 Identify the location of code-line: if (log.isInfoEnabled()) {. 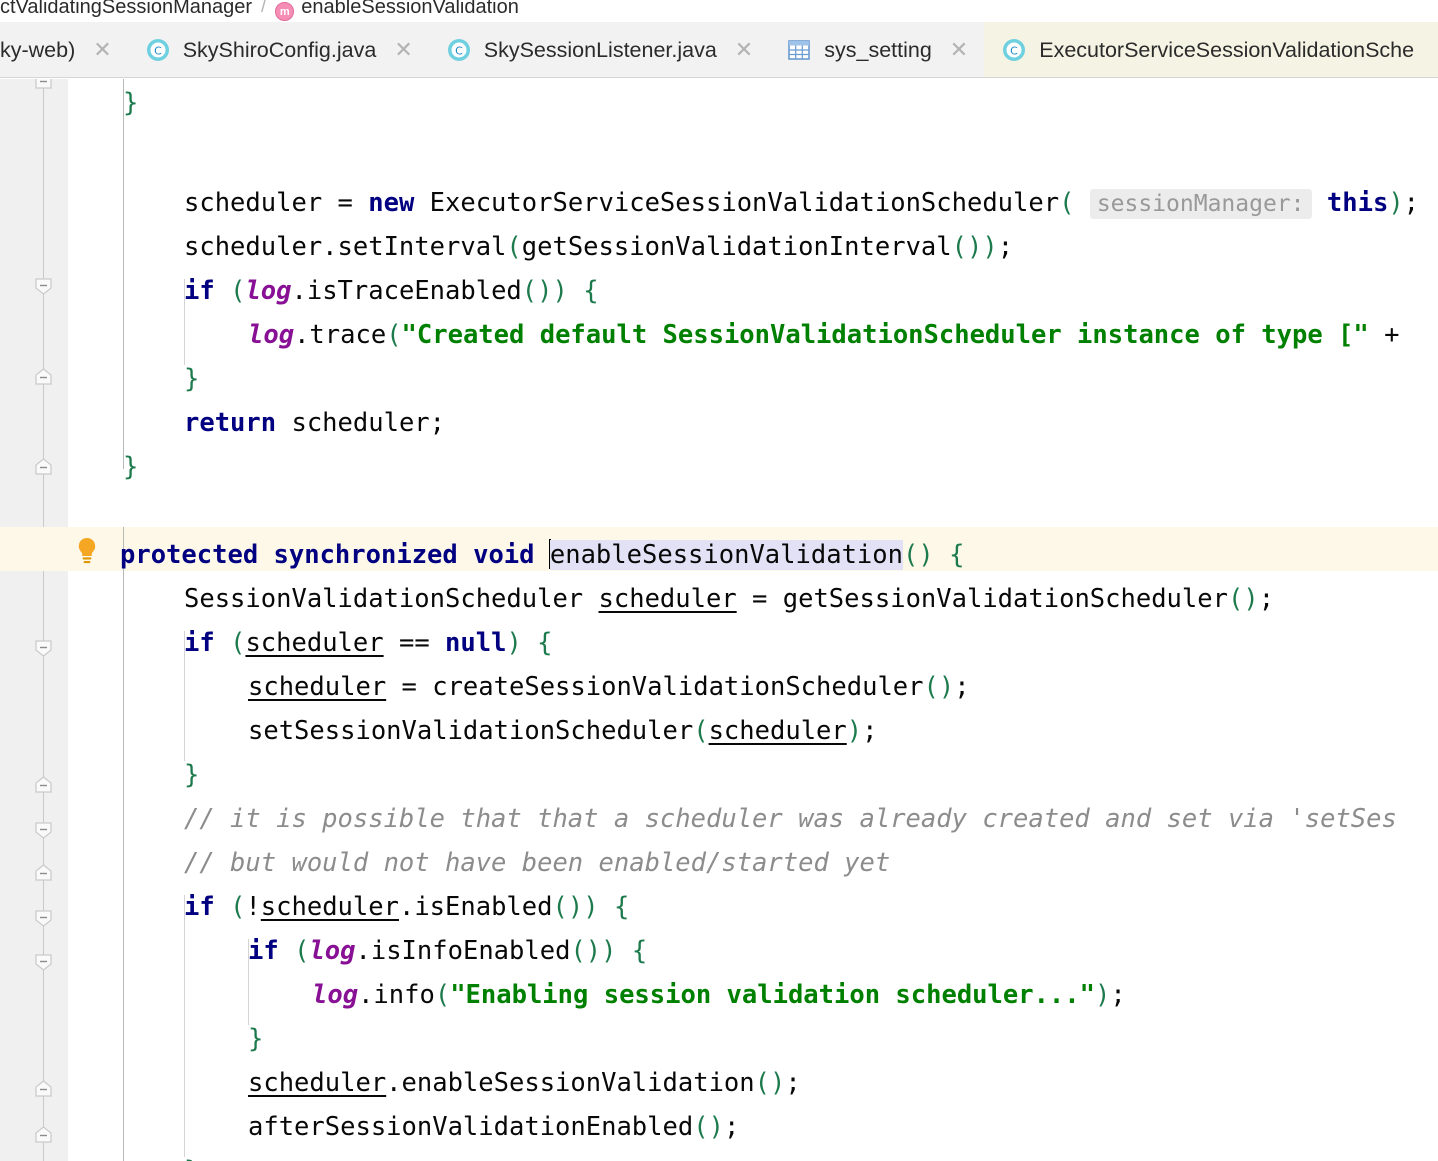
(448, 951).